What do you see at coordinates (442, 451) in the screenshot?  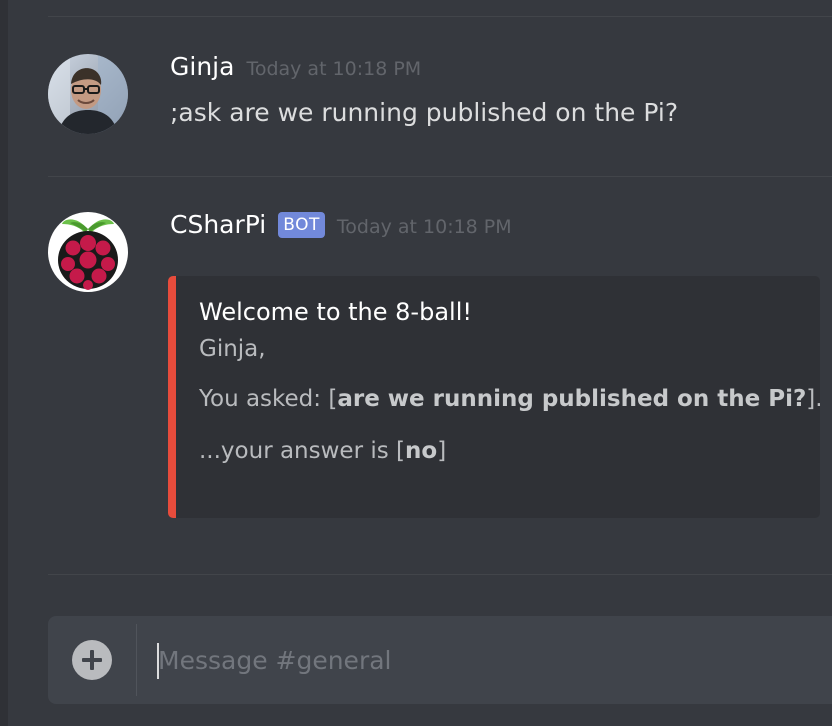 I see `embed-answer-suffix: ]` at bounding box center [442, 451].